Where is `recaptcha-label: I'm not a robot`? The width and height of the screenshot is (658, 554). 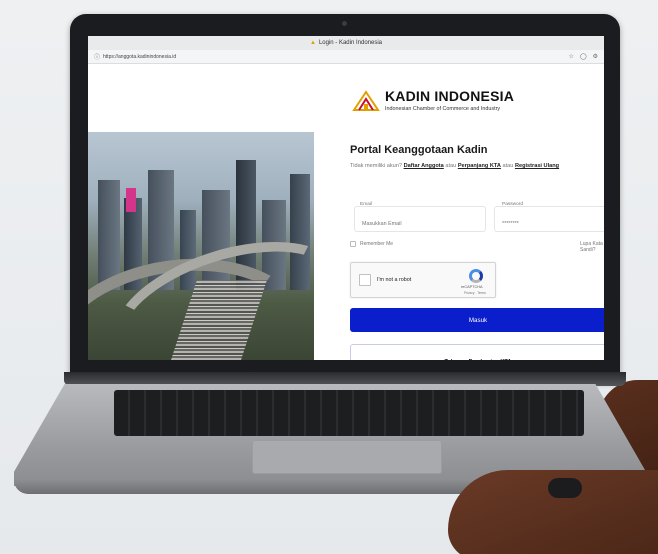
recaptcha-label: I'm not a robot is located at coordinates (394, 280).